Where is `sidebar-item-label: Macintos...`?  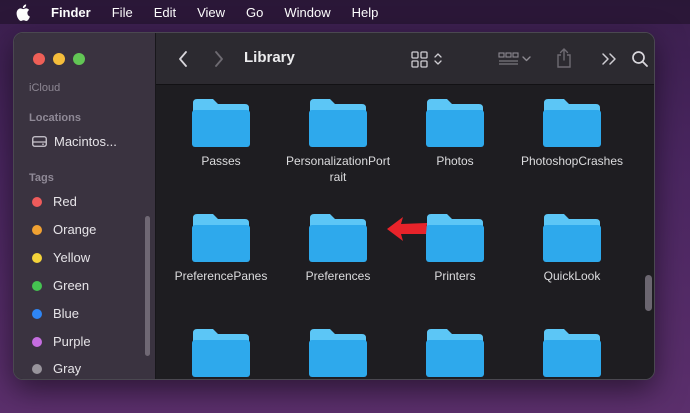
sidebar-item-label: Macintos... is located at coordinates (85, 141).